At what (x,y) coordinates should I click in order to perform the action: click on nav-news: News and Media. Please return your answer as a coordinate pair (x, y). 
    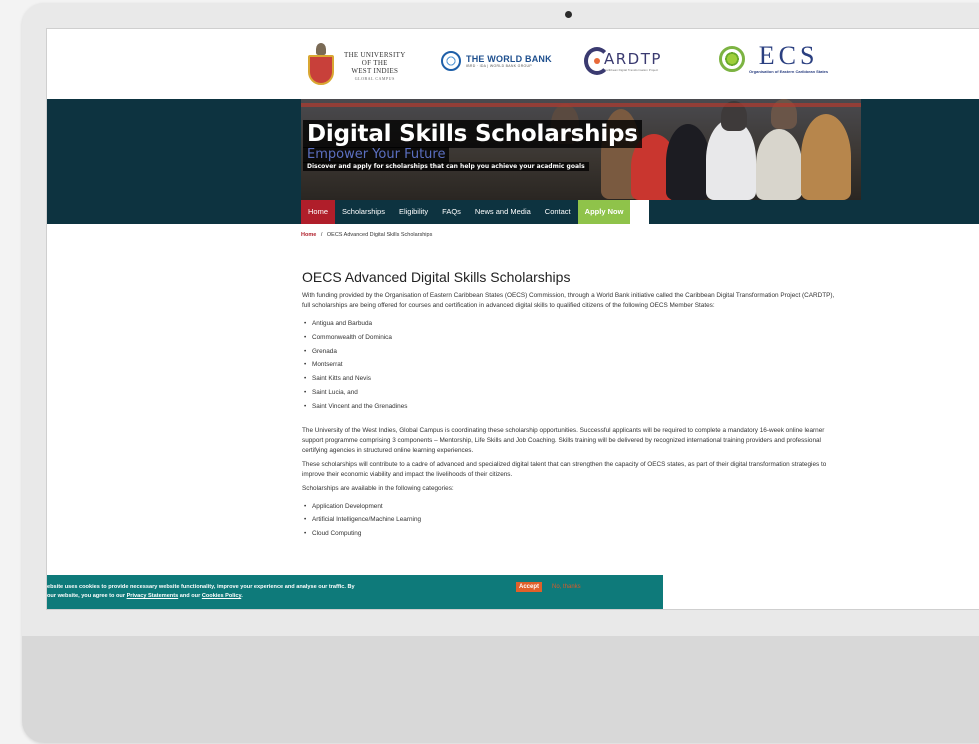
    Looking at the image, I should click on (502, 212).